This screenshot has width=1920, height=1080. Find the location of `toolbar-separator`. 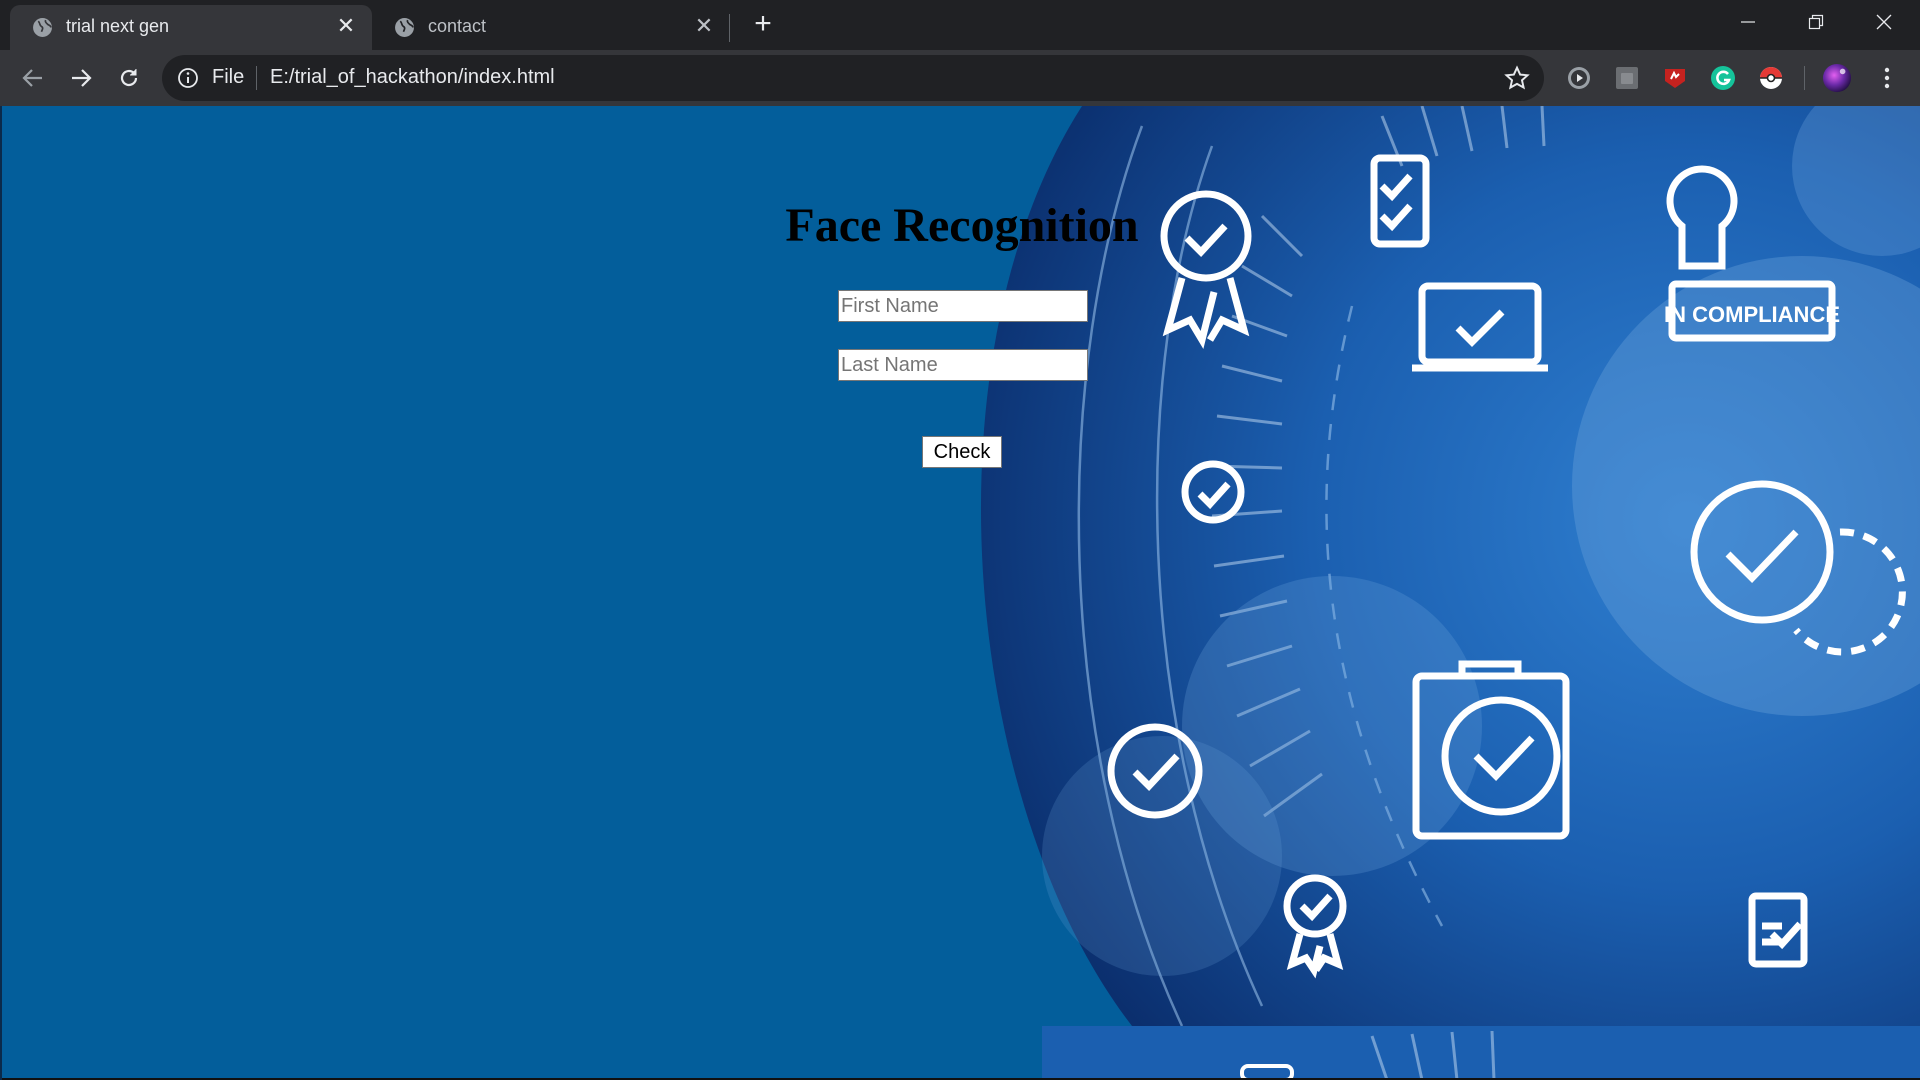

toolbar-separator is located at coordinates (1804, 78).